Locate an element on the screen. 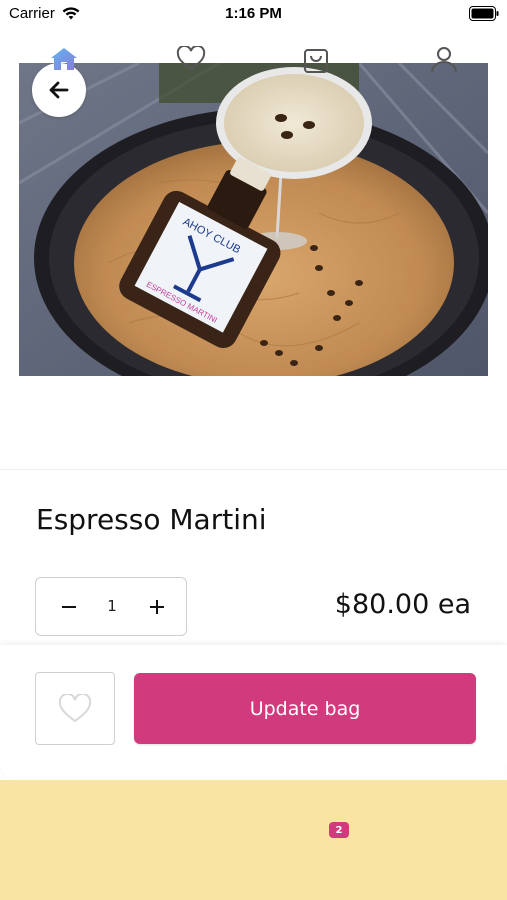  update-bag-button: Update bag is located at coordinates (305, 708).